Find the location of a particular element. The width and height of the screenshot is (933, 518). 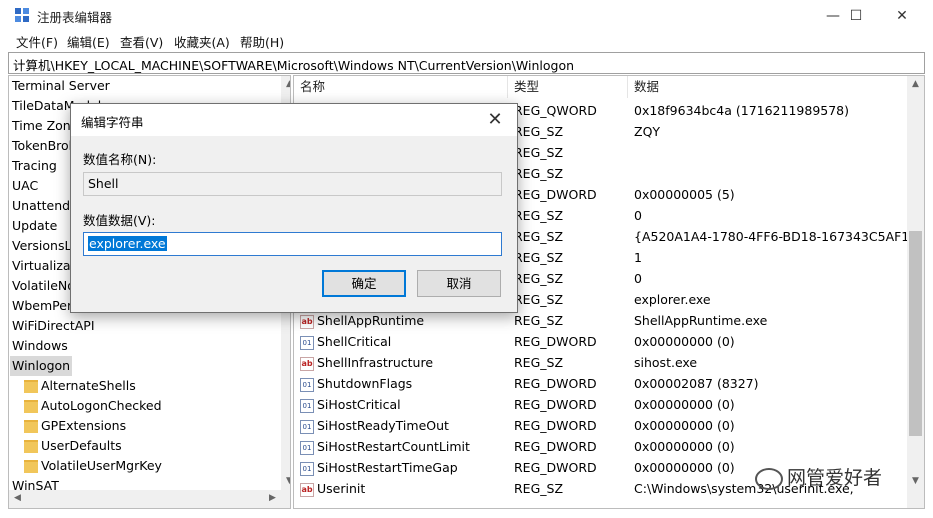

value-name-cell: ab Userinit is located at coordinates (332, 488).